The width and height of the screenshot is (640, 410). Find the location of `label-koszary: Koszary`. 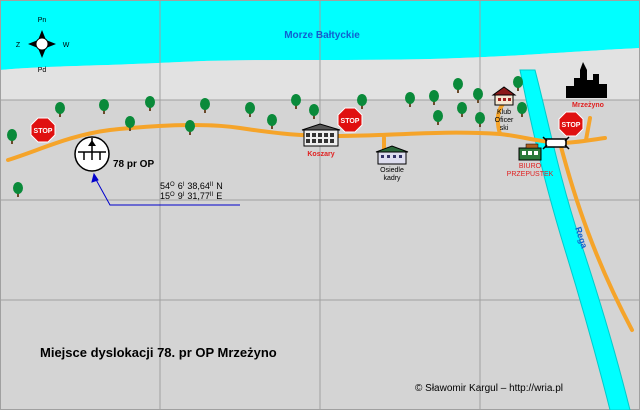

label-koszary: Koszary is located at coordinates (320, 154).